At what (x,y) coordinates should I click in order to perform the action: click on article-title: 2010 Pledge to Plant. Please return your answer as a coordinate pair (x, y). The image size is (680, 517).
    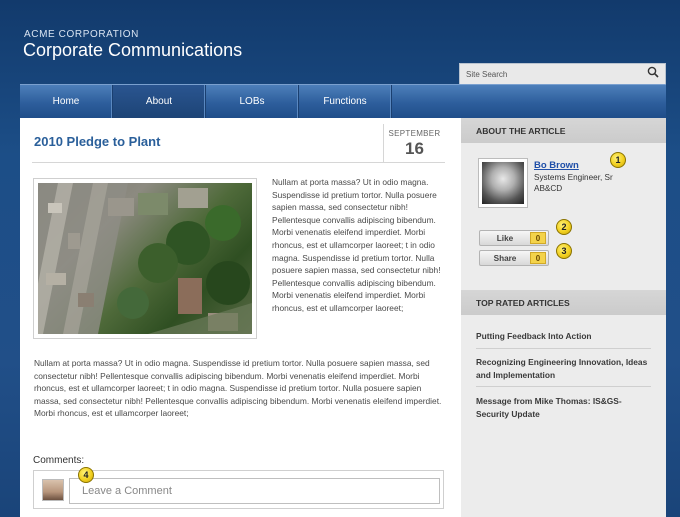
    Looking at the image, I should click on (97, 141).